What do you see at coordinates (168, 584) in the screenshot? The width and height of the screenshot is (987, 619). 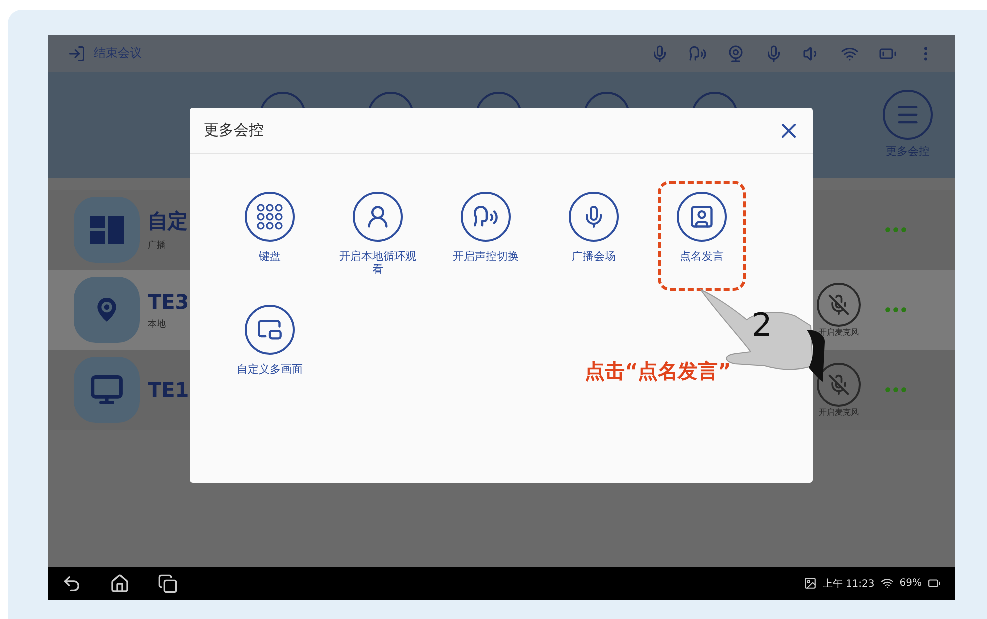 I see `recent-apps-icon` at bounding box center [168, 584].